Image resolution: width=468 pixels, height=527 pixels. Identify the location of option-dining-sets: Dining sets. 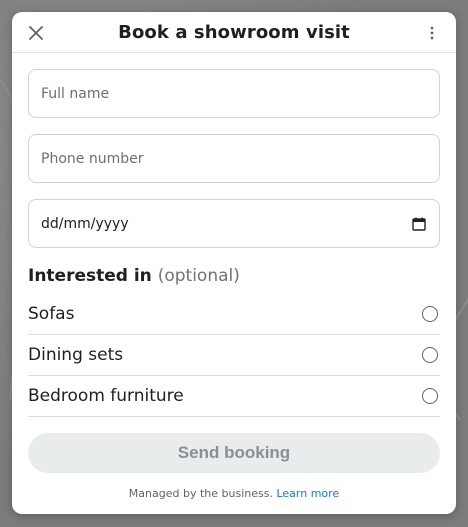
(234, 355).